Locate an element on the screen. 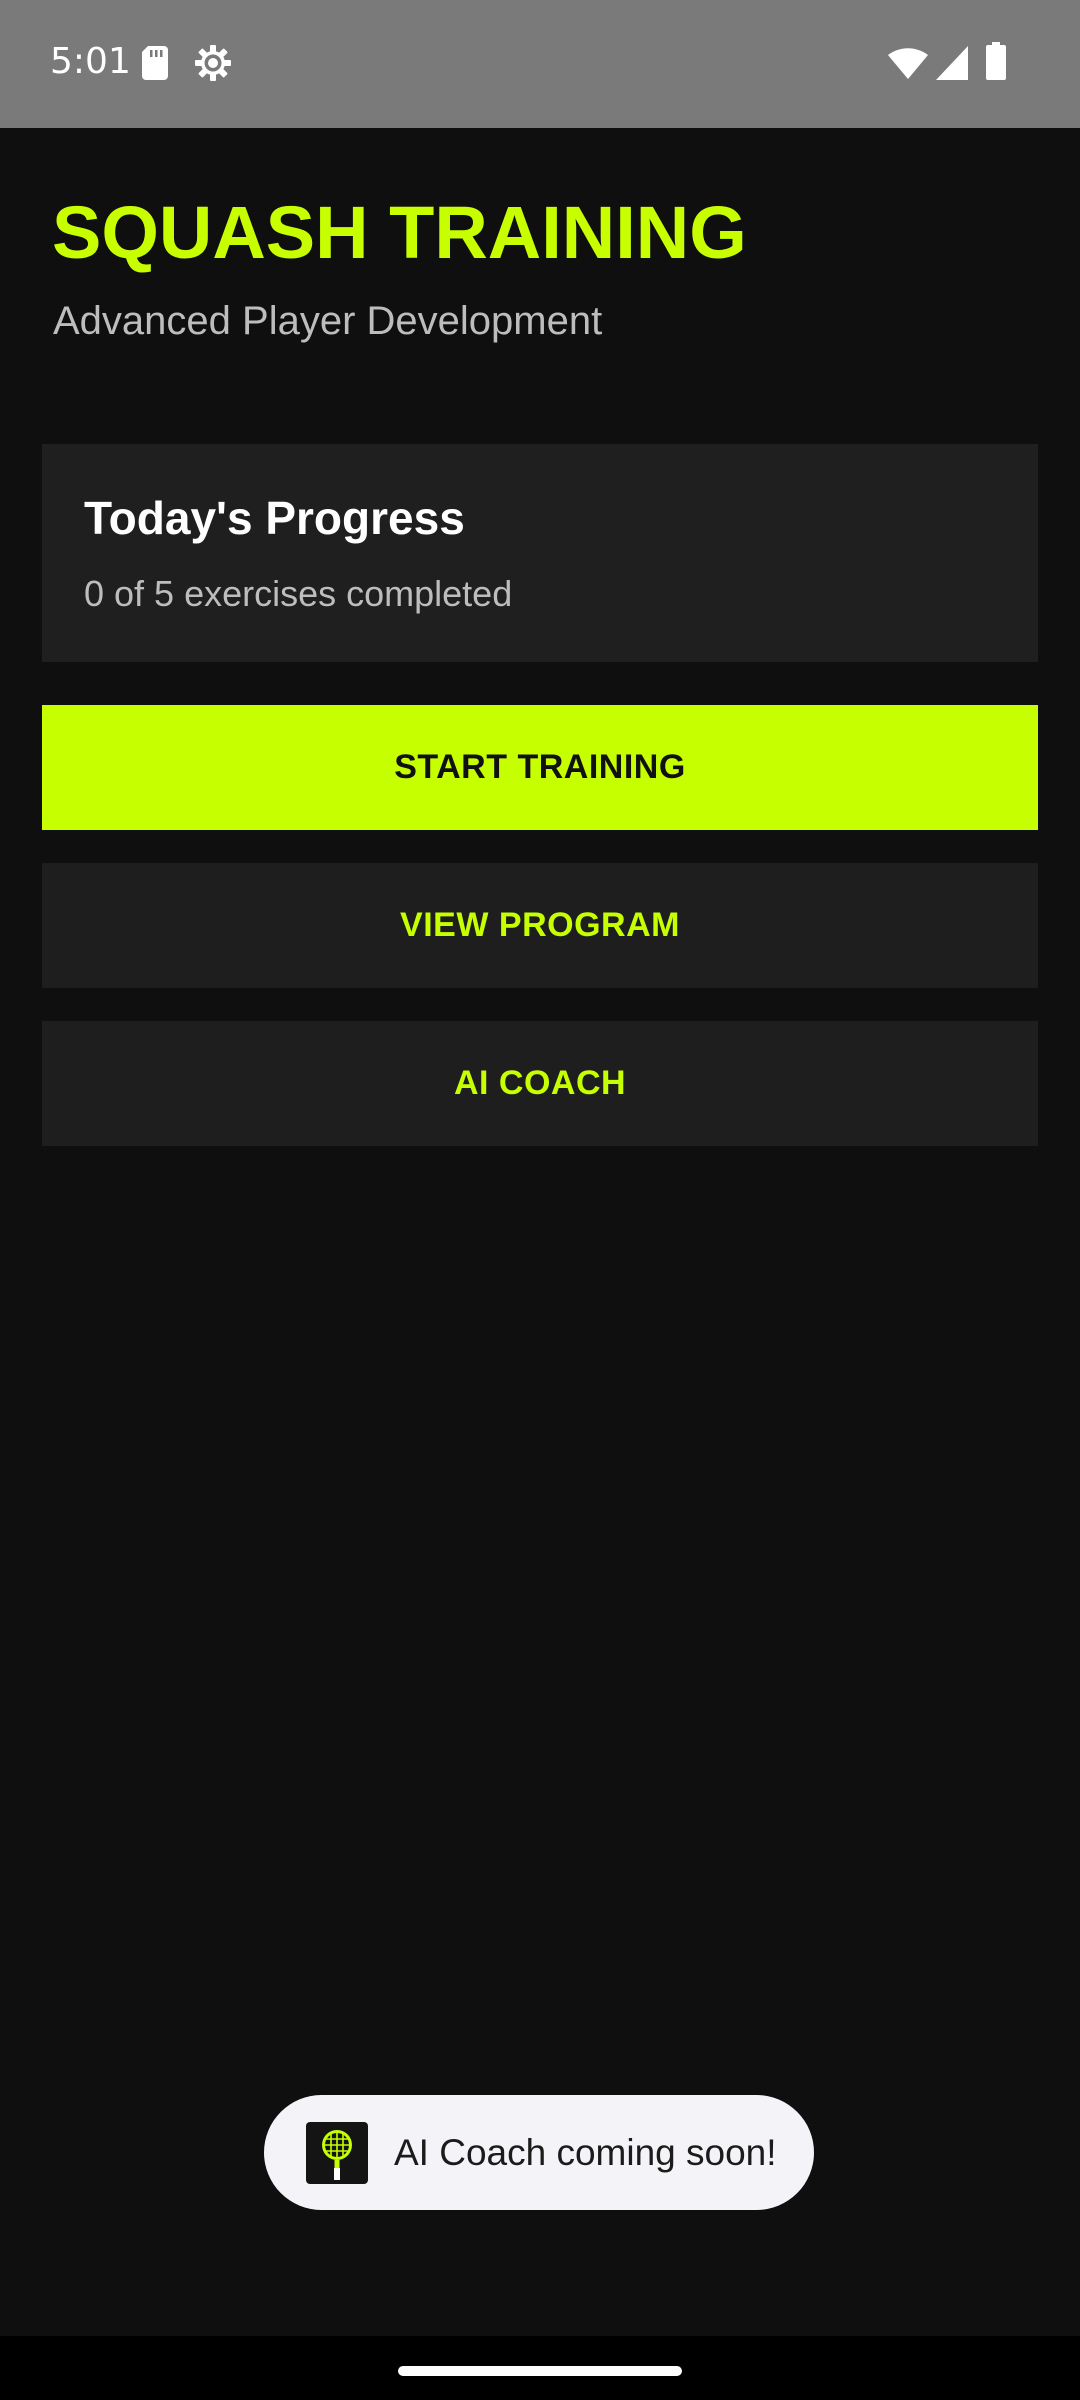 The image size is (1080, 2400). progress-title: Today's Progress is located at coordinates (274, 518).